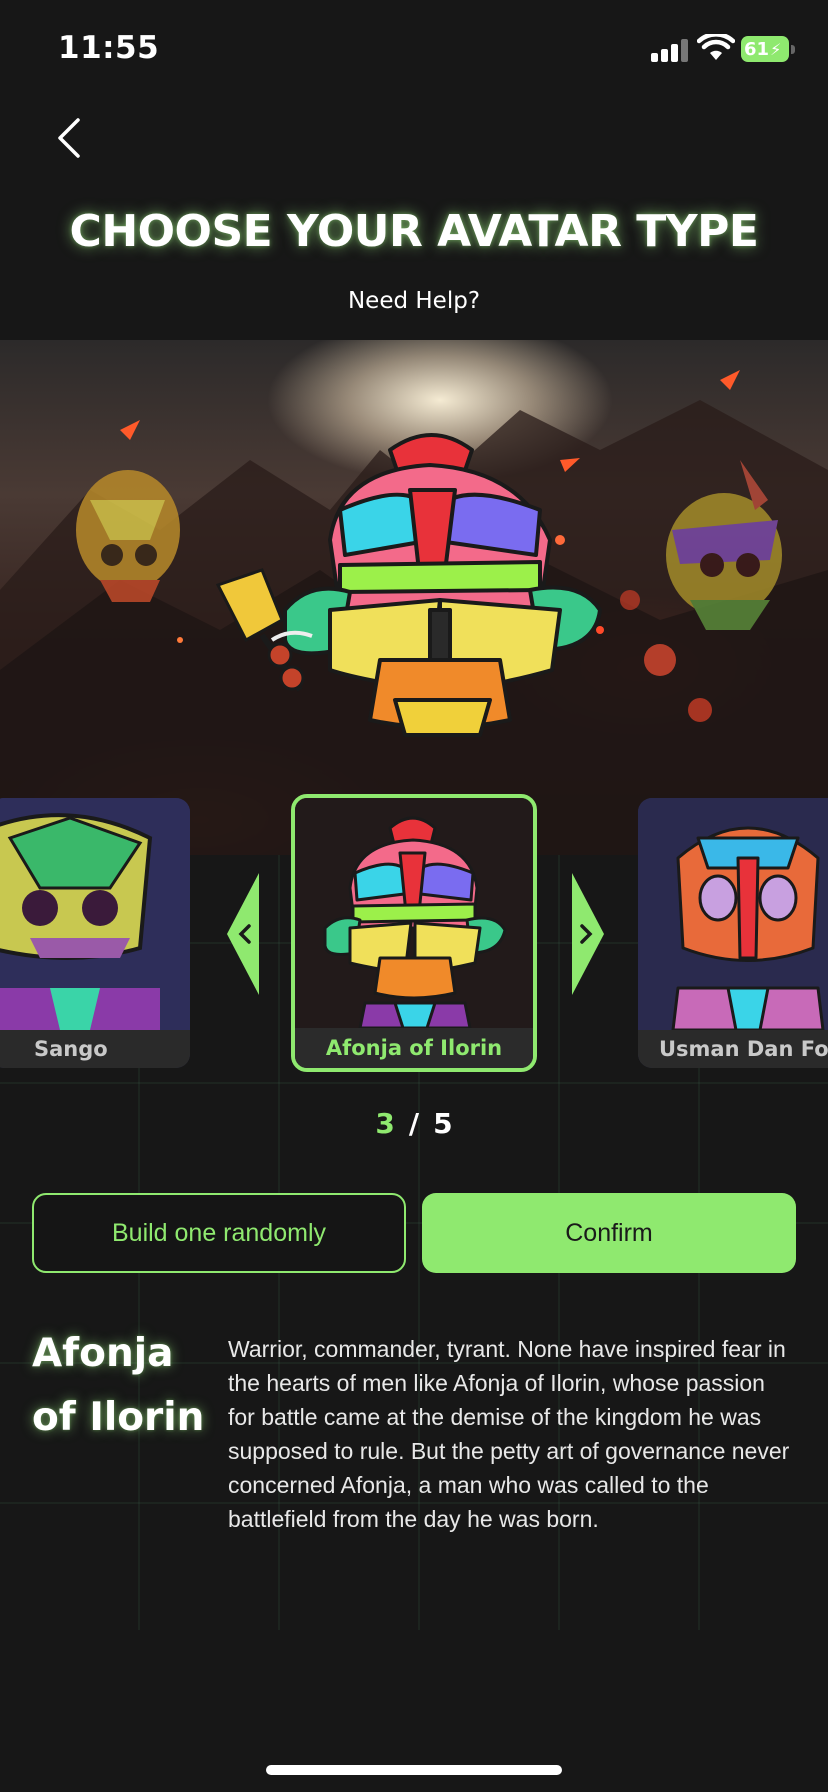  What do you see at coordinates (443, 1123) in the screenshot?
I see `pager-total: 5` at bounding box center [443, 1123].